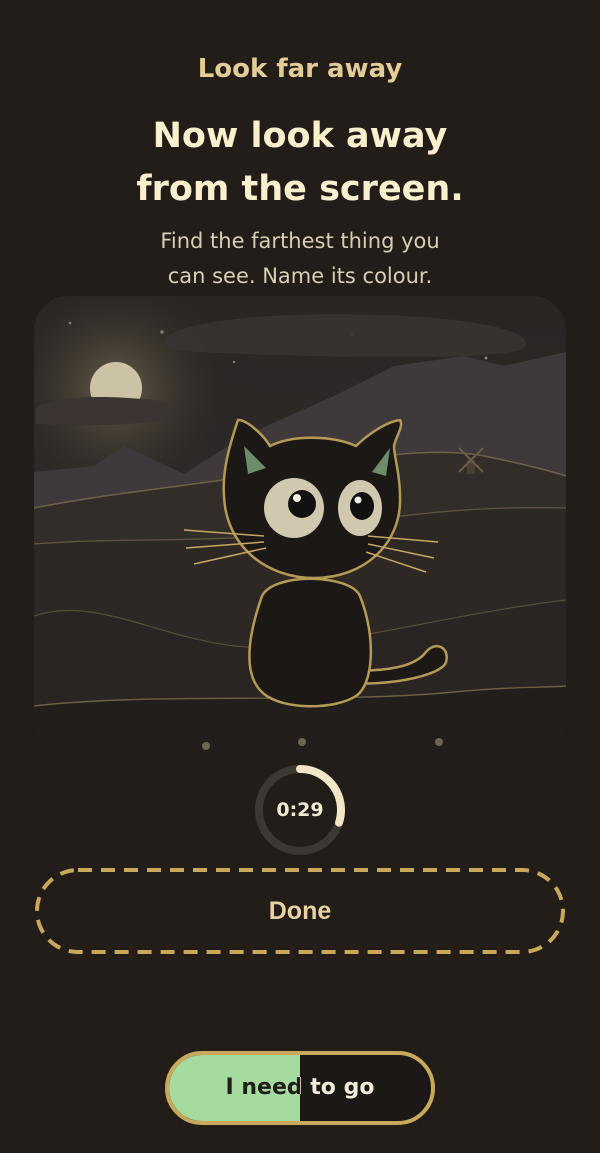 The width and height of the screenshot is (600, 1153). What do you see at coordinates (300, 136) in the screenshot?
I see `headline-line-1: Now look away` at bounding box center [300, 136].